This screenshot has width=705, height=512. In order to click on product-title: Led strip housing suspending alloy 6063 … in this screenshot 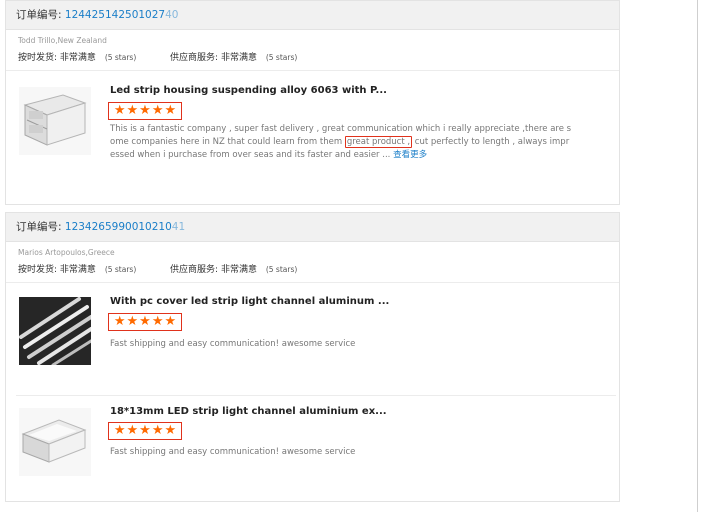, I will do `click(248, 90)`.